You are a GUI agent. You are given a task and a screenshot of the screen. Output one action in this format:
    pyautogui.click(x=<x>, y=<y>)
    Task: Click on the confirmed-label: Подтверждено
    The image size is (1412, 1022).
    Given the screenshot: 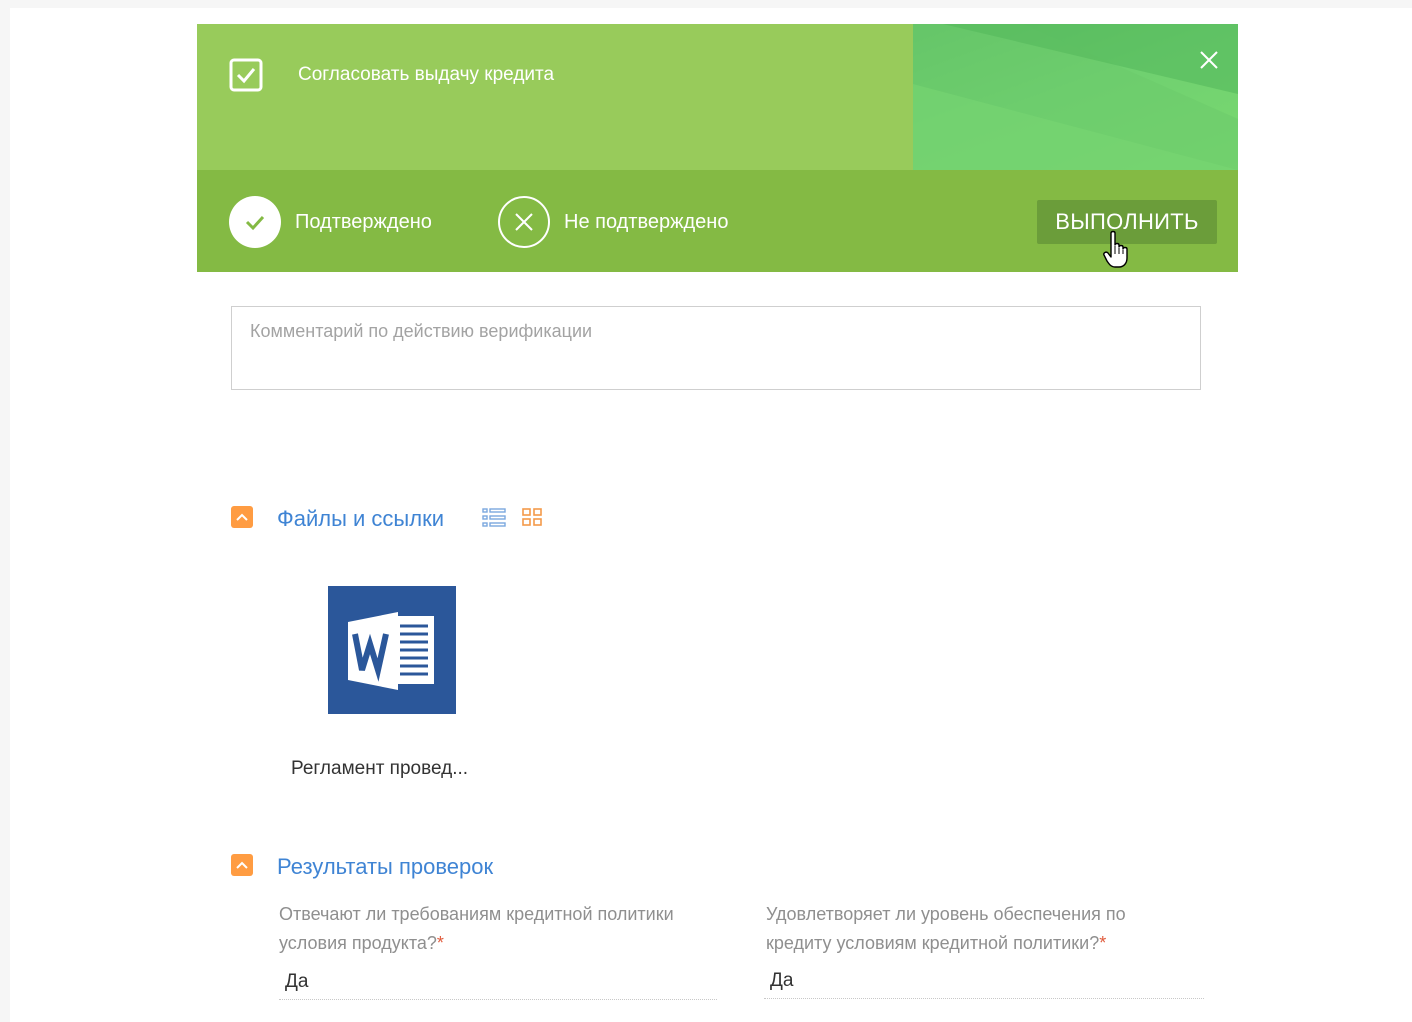 What is the action you would take?
    pyautogui.click(x=363, y=221)
    